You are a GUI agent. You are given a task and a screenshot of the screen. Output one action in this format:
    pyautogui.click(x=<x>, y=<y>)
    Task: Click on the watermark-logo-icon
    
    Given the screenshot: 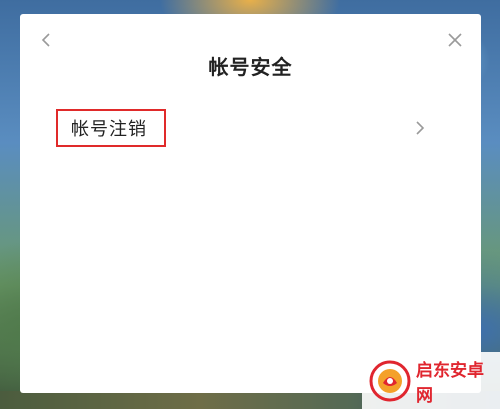 What is the action you would take?
    pyautogui.click(x=390, y=381)
    